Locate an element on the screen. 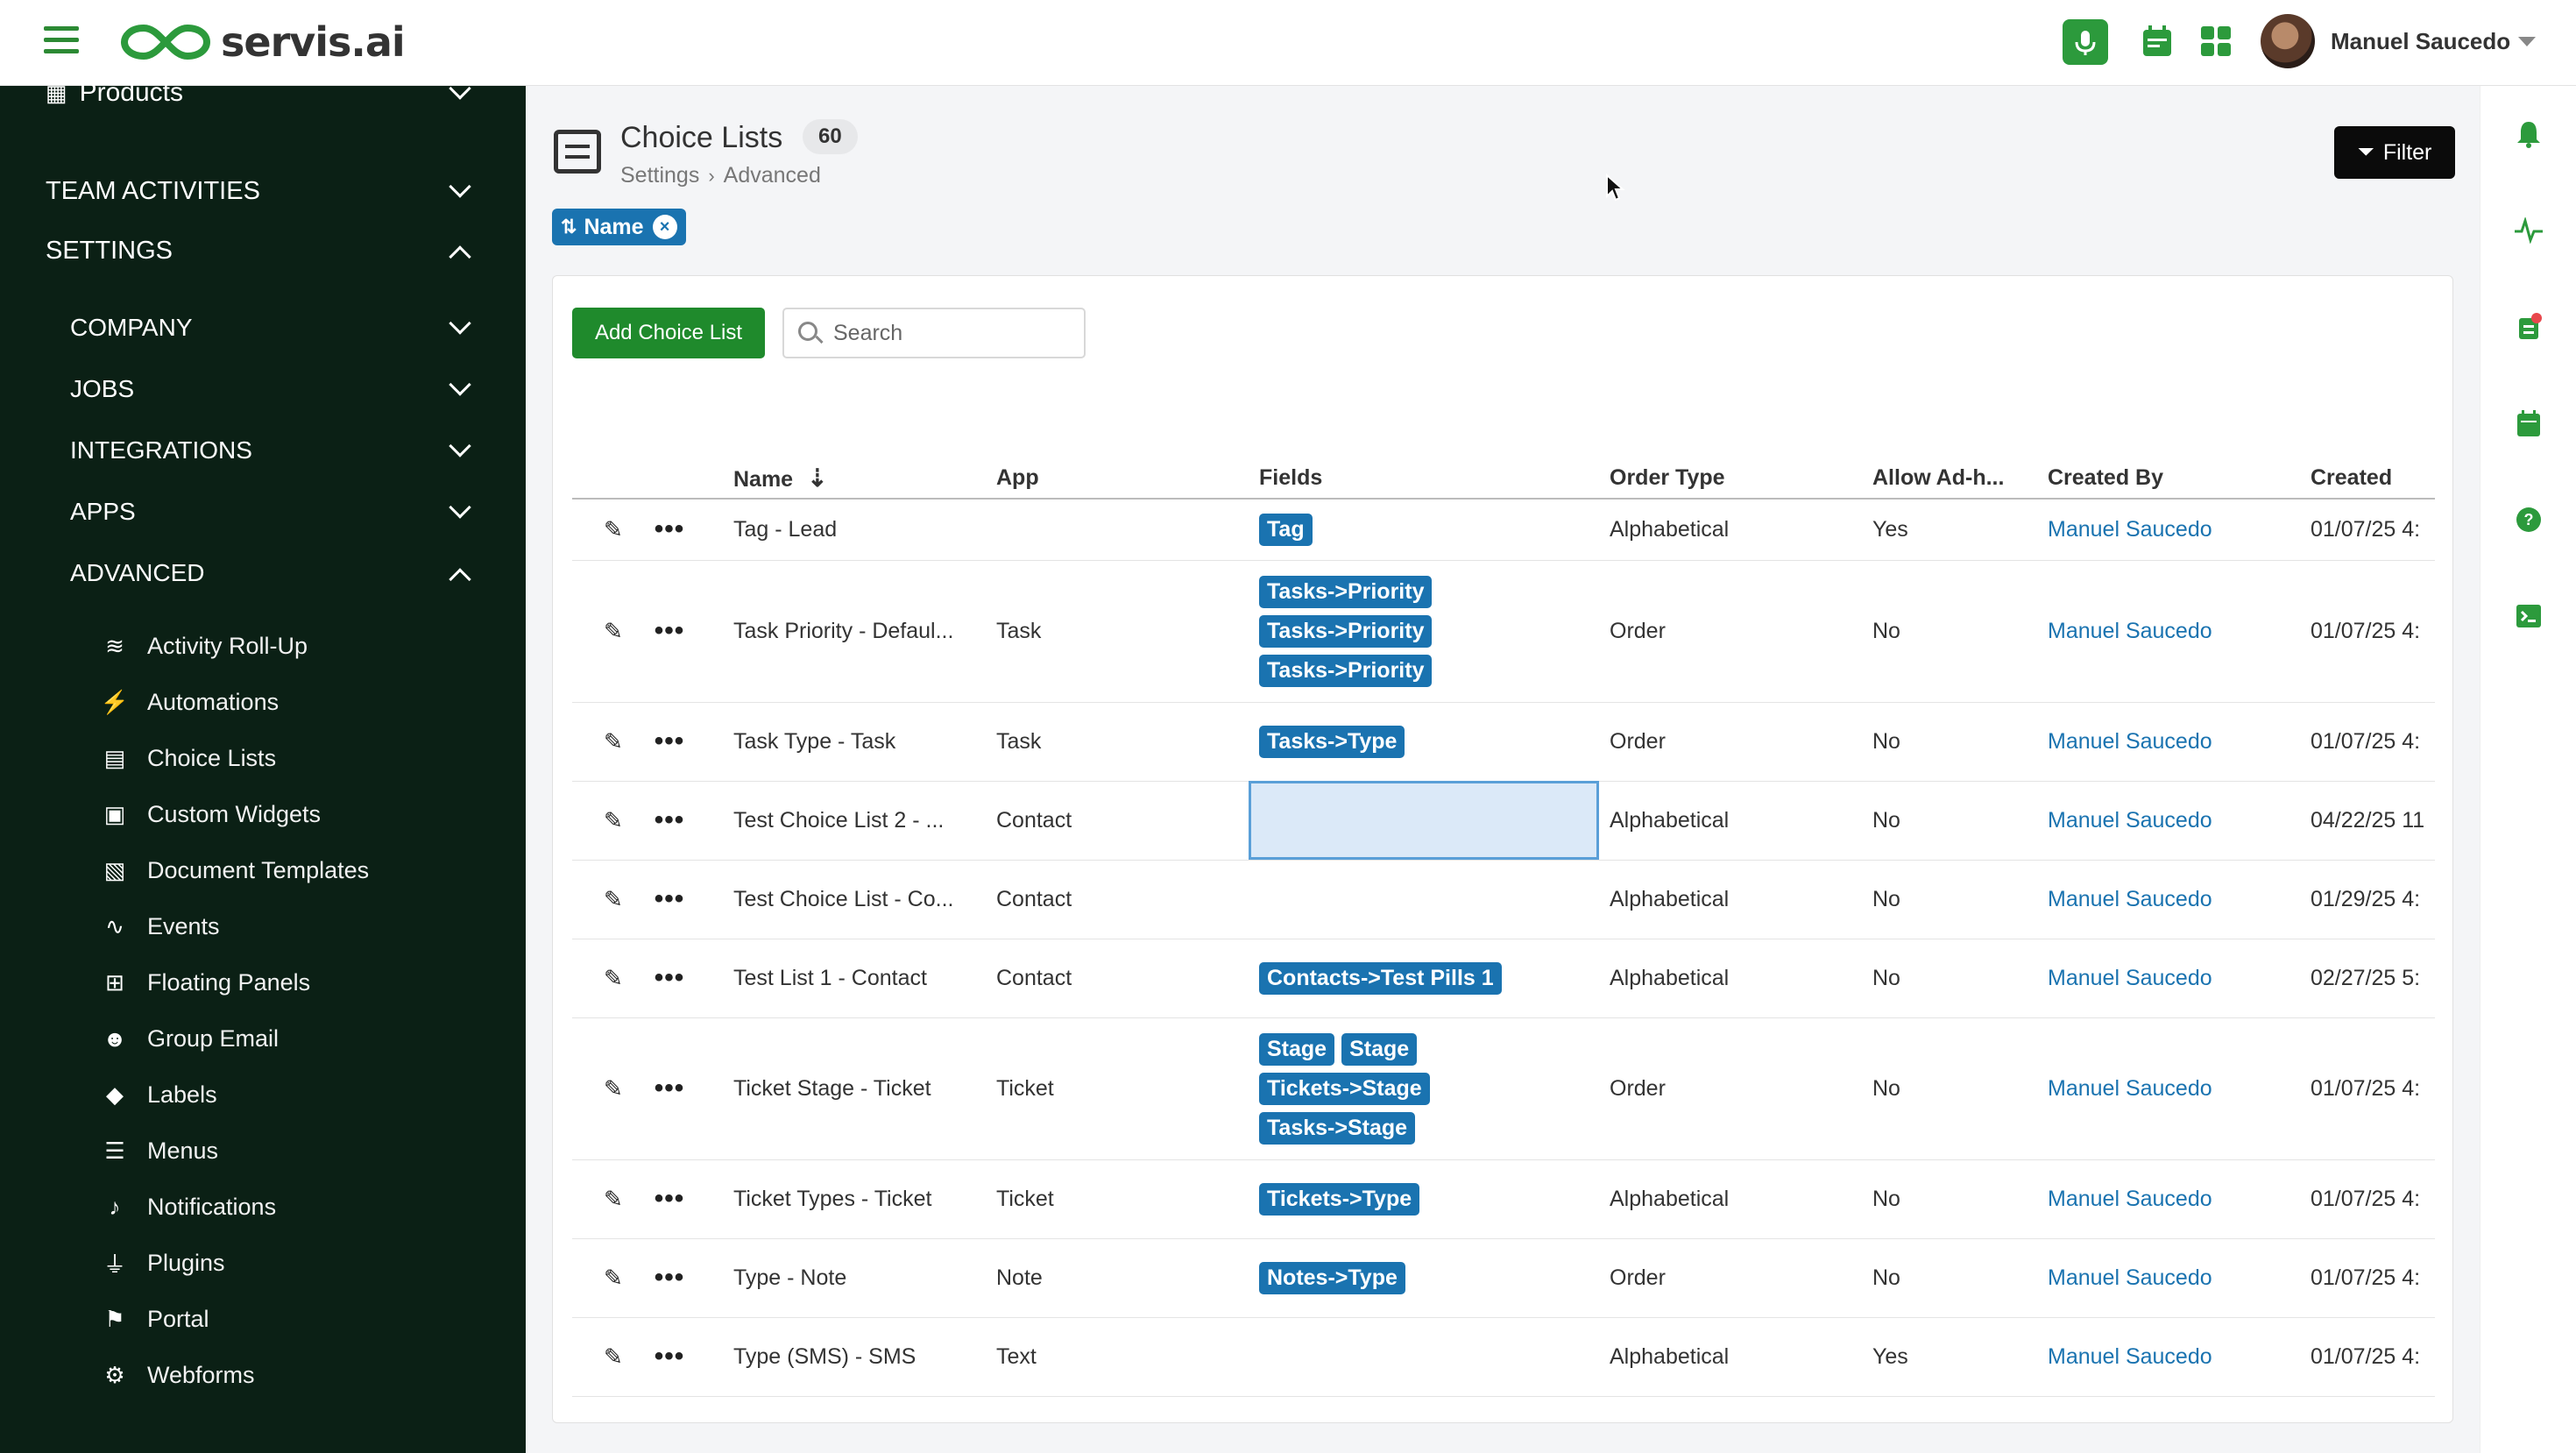  column-header-app: App is located at coordinates (1117, 479).